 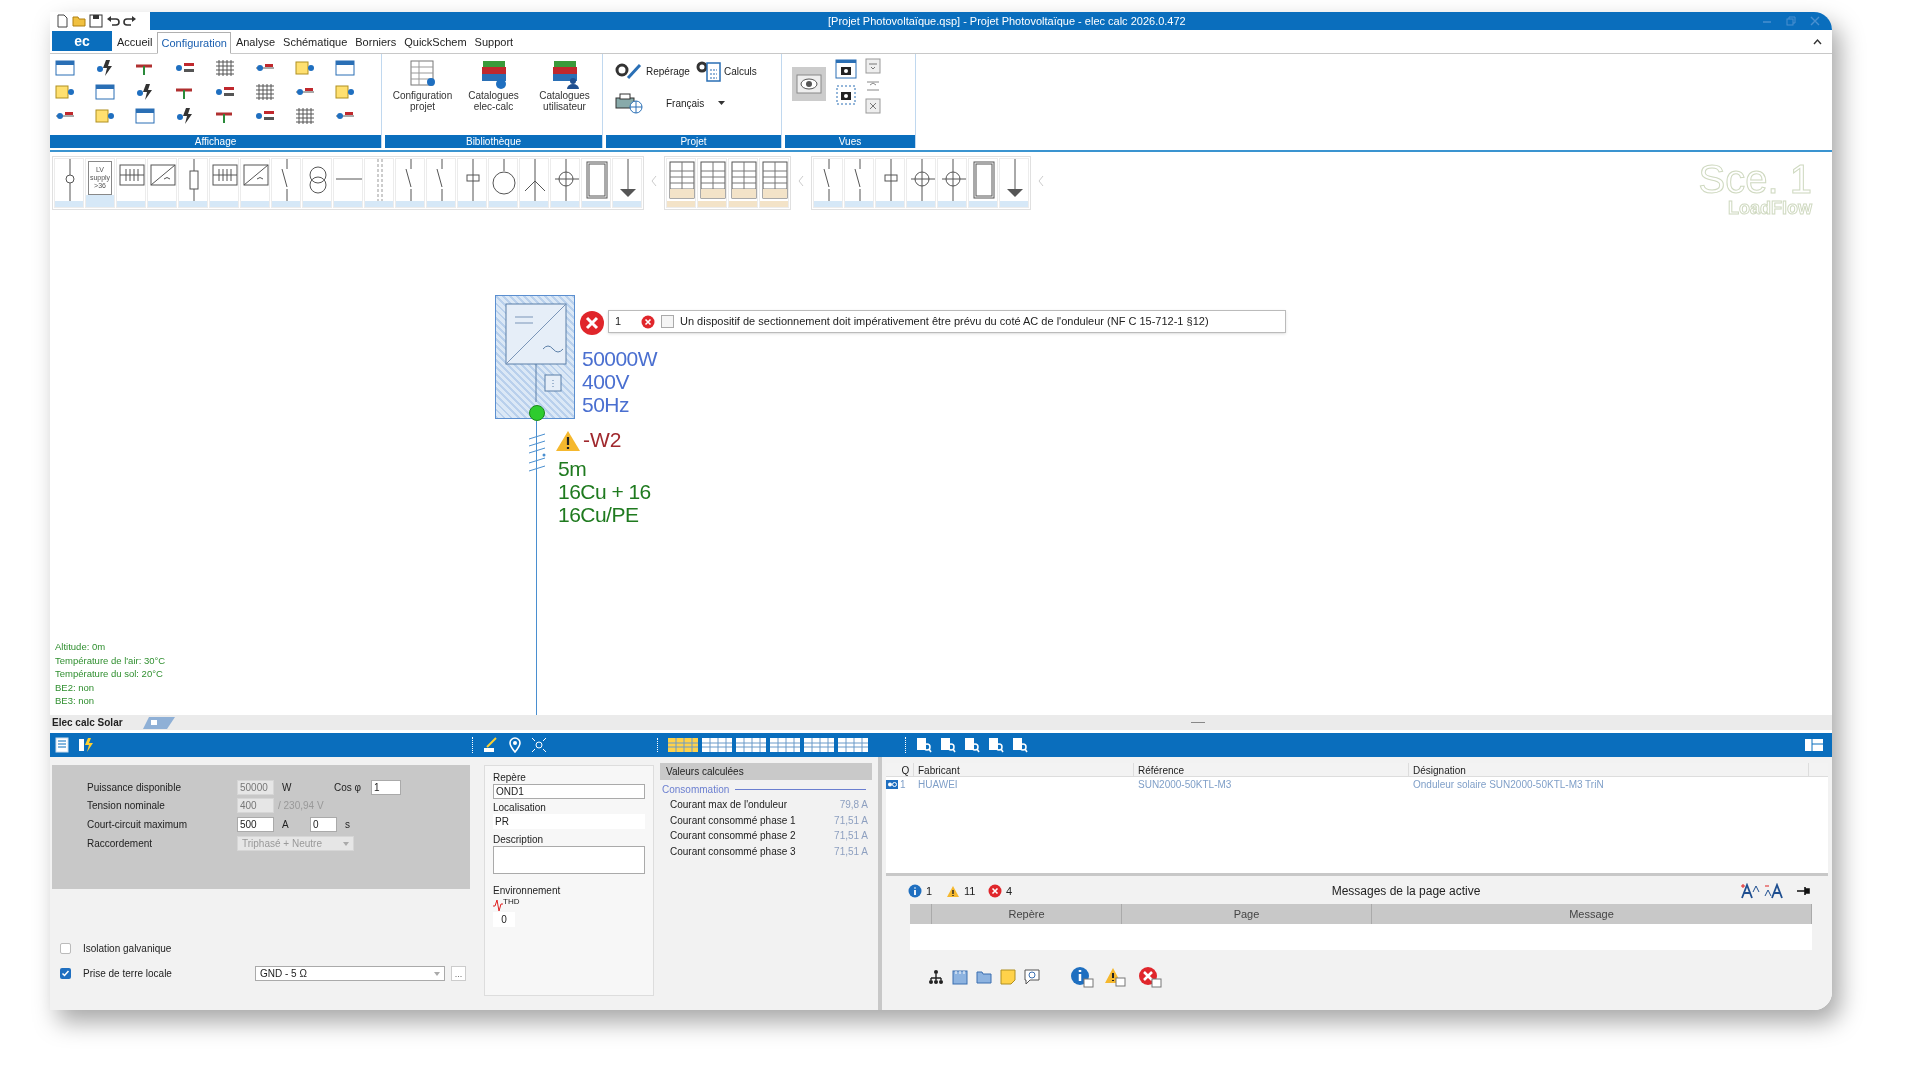 I want to click on field-label: Environnement, so click(x=527, y=890).